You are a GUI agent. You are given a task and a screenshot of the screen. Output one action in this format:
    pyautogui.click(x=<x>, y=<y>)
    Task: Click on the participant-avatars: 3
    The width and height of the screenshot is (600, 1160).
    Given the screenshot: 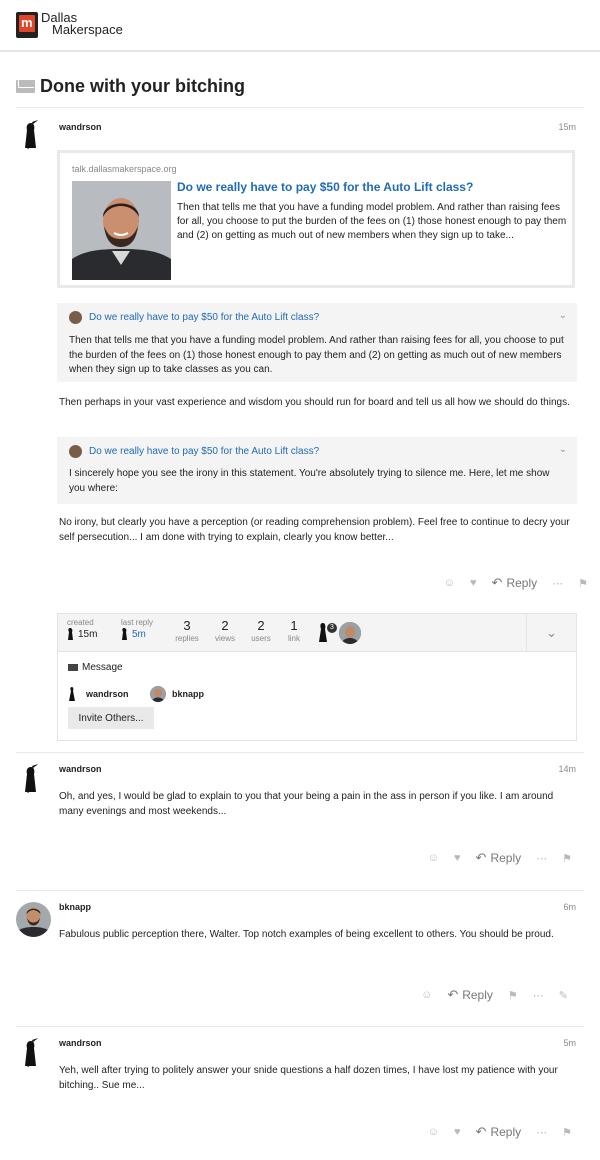 What is the action you would take?
    pyautogui.click(x=342, y=633)
    